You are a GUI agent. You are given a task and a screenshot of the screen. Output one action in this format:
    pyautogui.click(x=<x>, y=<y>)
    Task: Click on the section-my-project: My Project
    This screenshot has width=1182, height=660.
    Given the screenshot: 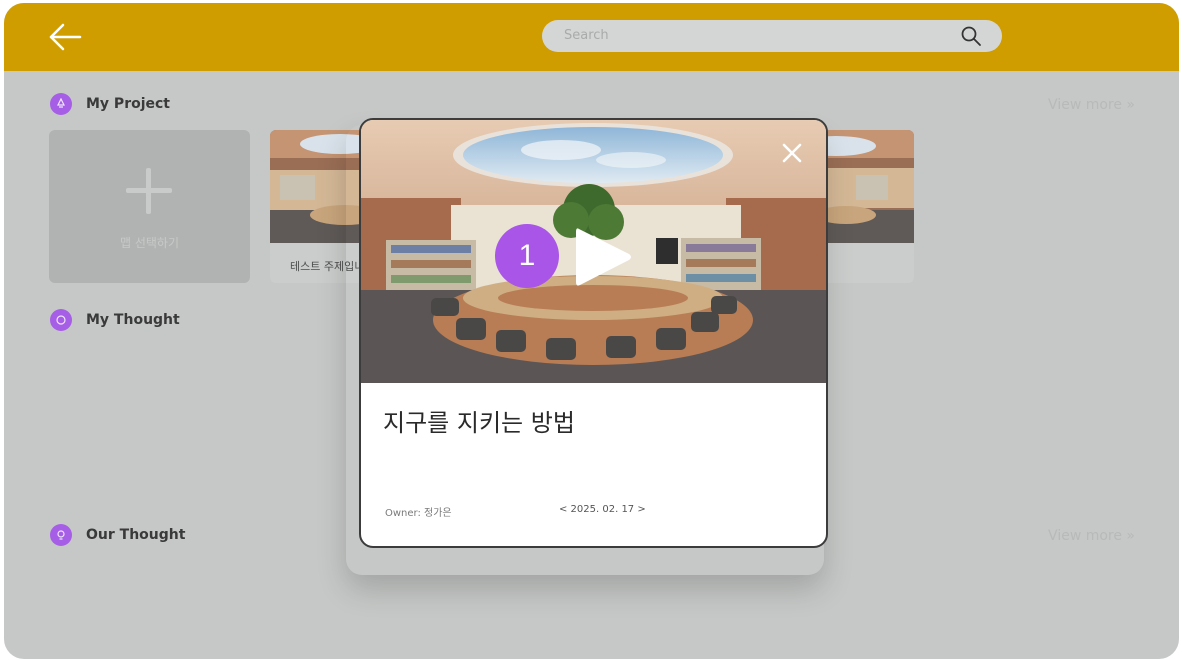 What is the action you would take?
    pyautogui.click(x=110, y=104)
    